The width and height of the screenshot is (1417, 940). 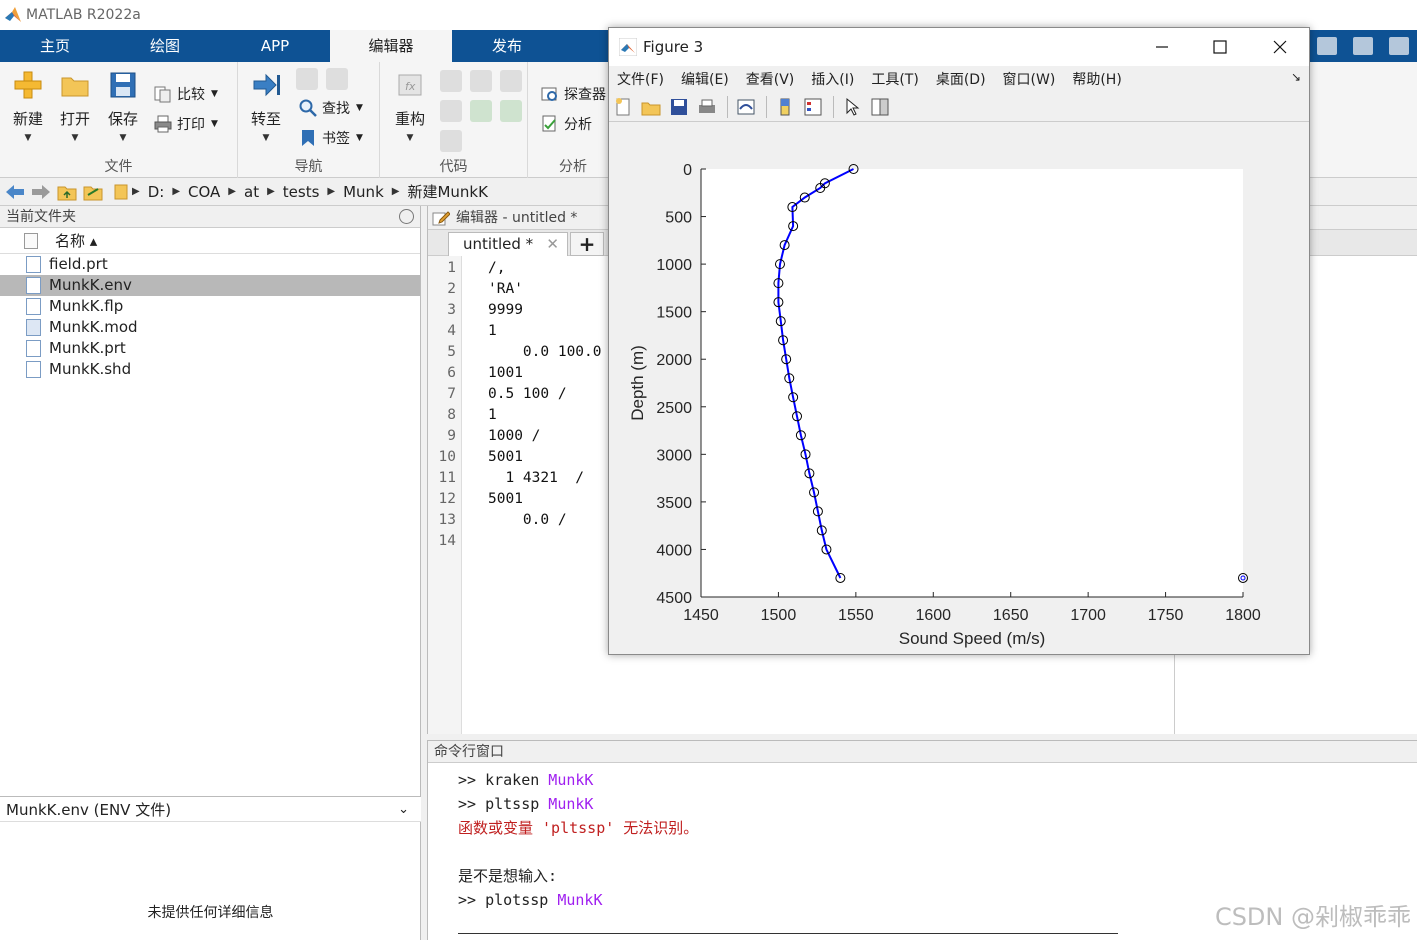 I want to click on menu-file: 文件(F), so click(x=640, y=79).